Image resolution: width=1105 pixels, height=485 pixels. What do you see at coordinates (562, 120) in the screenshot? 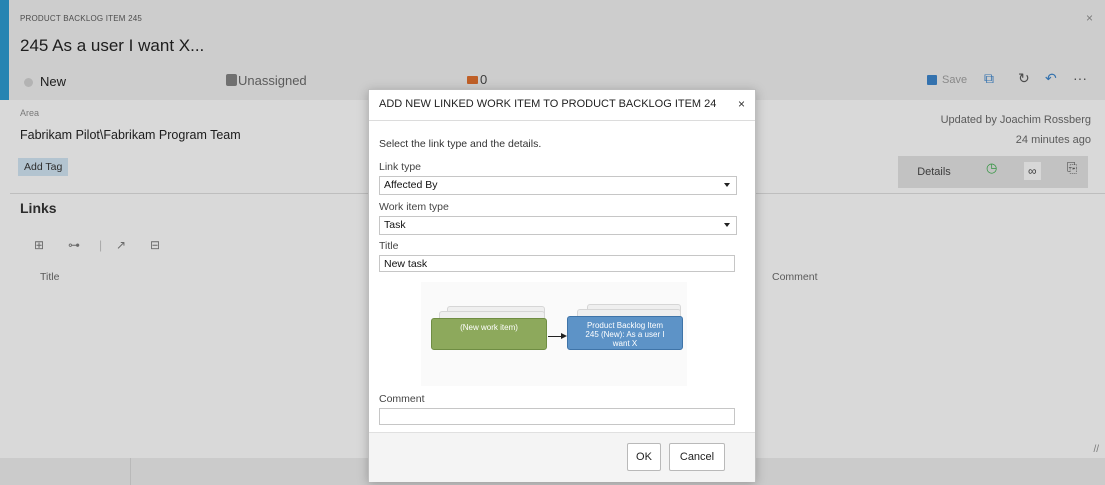
I see `dialog-divider` at bounding box center [562, 120].